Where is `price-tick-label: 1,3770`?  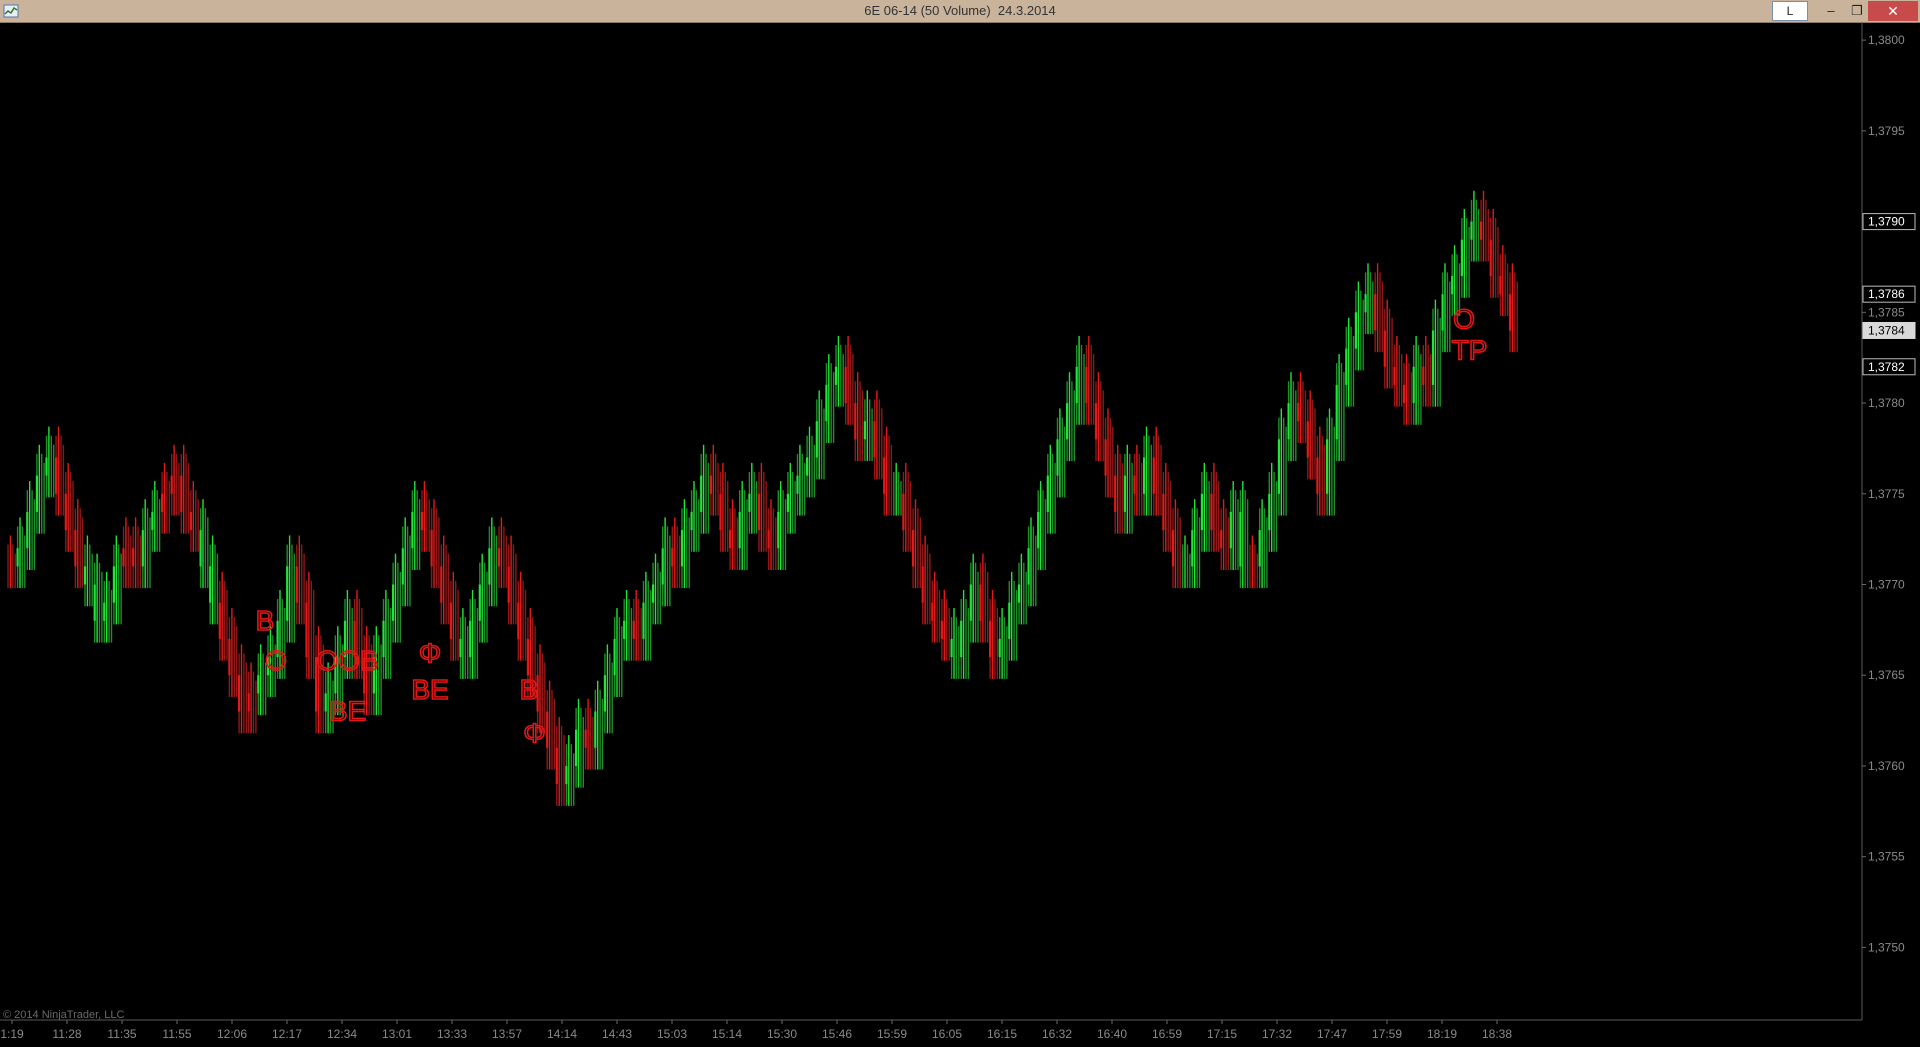
price-tick-label: 1,3770 is located at coordinates (1886, 585).